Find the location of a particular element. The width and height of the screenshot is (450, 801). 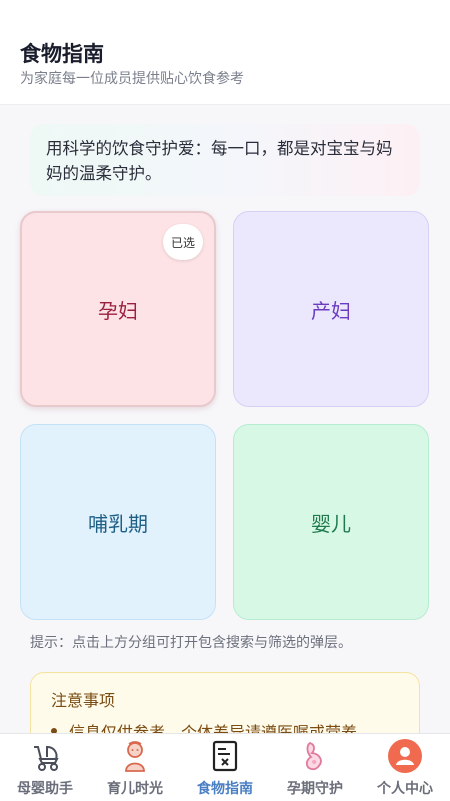

selected-badge: 已选 is located at coordinates (183, 242).